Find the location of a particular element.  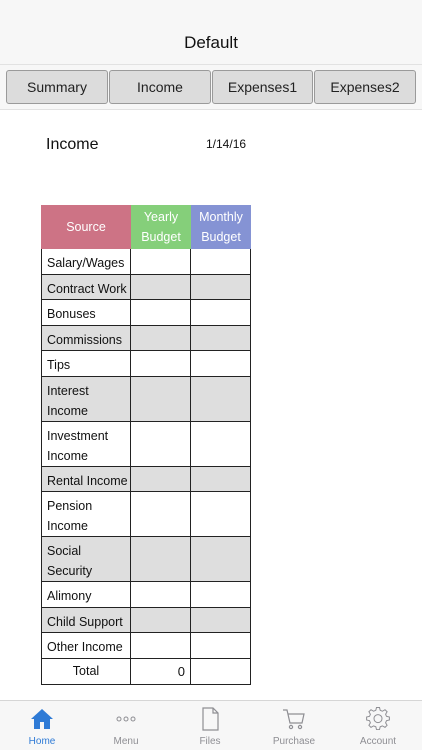

row-source-label: Social Security is located at coordinates (86, 559).